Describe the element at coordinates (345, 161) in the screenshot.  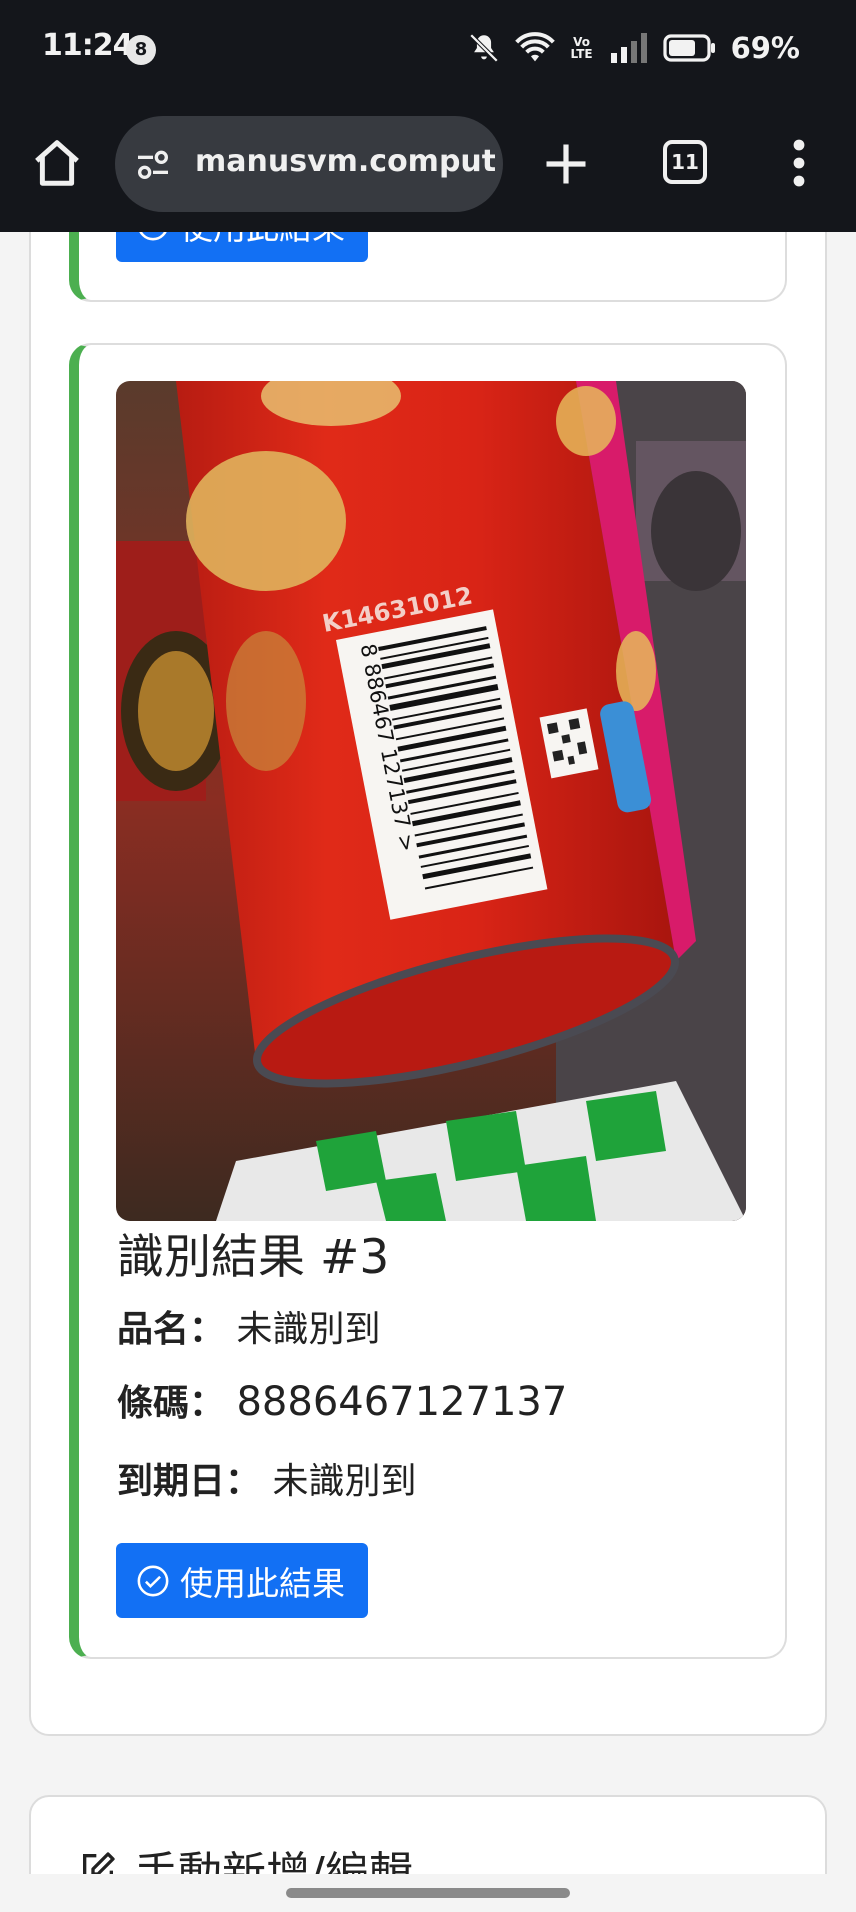
I see `url-text: manusvm.computer` at that location.